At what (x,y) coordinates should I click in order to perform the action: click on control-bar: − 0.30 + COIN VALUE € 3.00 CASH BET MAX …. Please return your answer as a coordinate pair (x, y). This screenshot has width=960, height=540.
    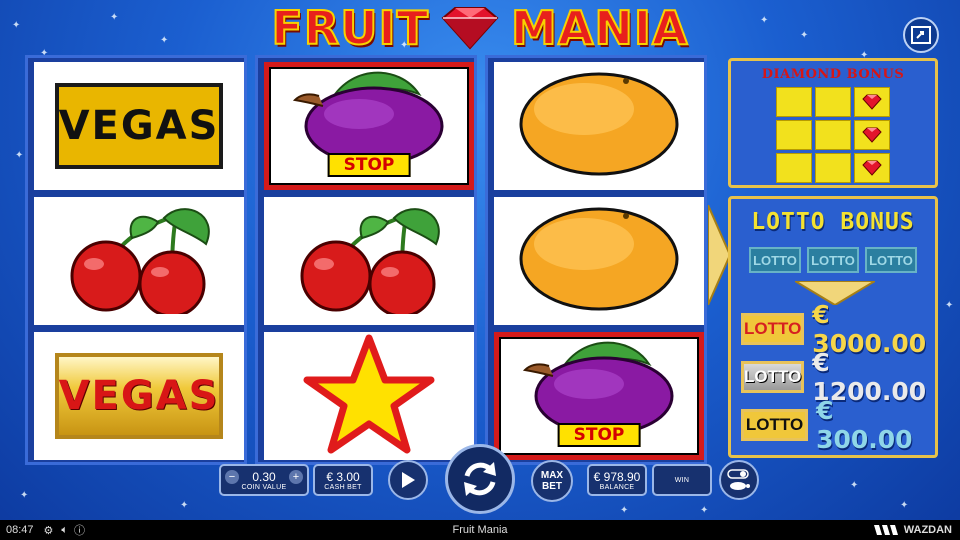
    Looking at the image, I should click on (480, 482).